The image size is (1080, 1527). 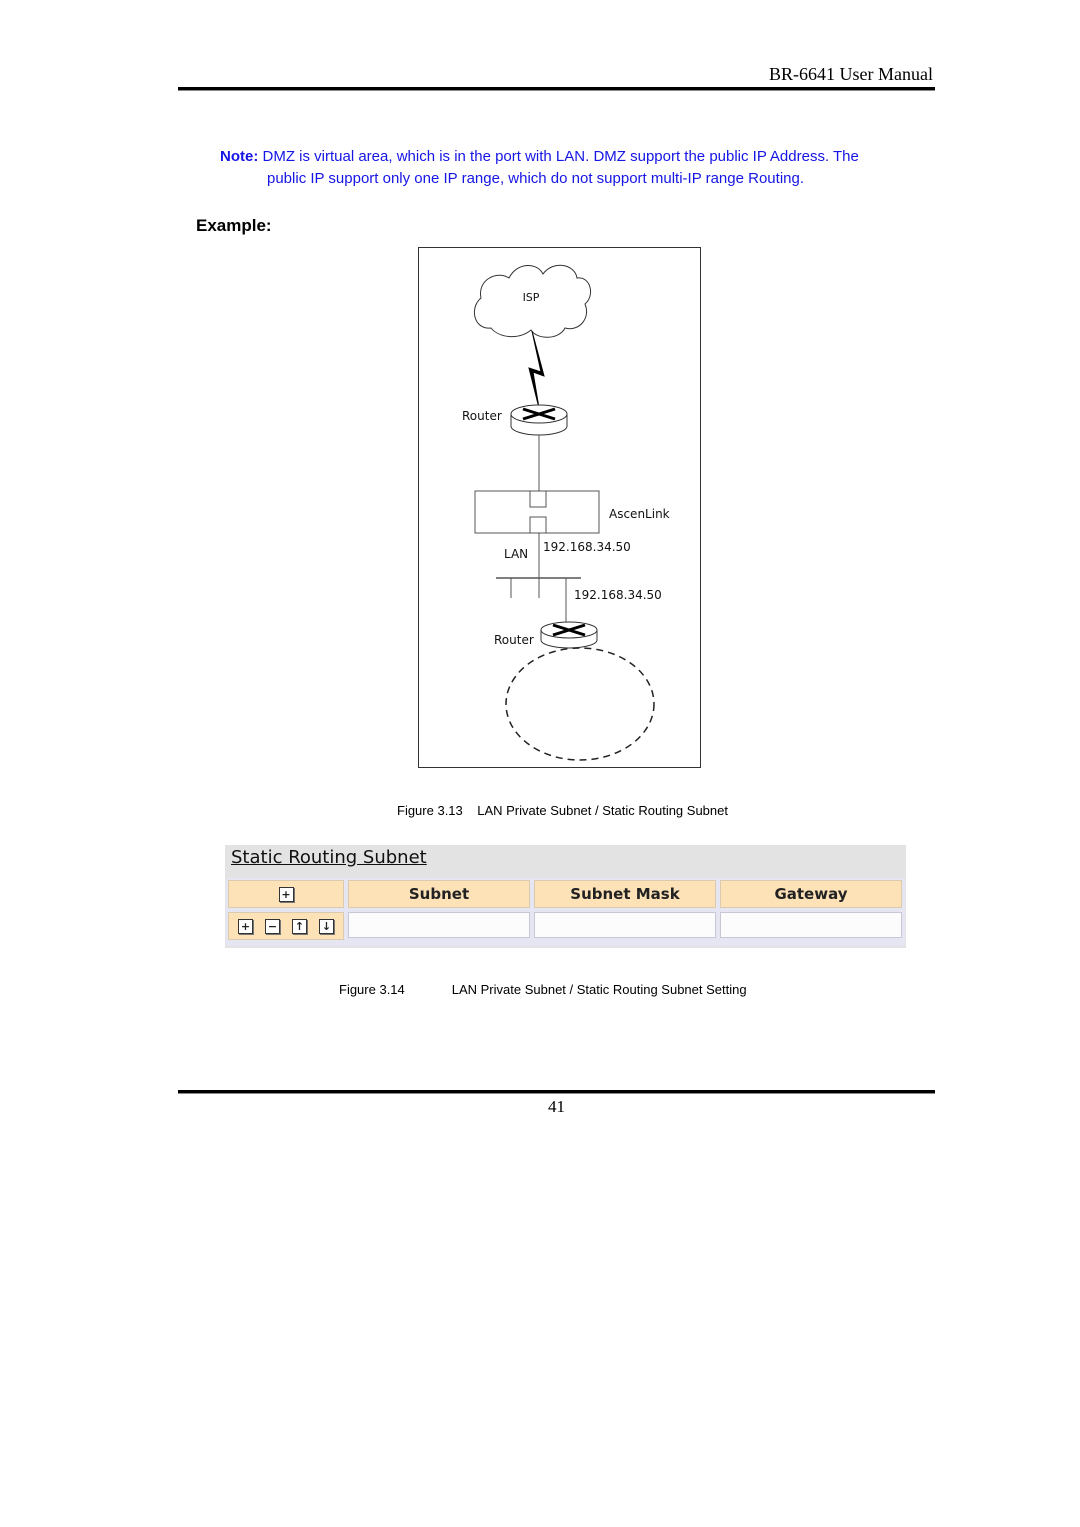 What do you see at coordinates (272, 926) in the screenshot?
I see `remove-icon: −` at bounding box center [272, 926].